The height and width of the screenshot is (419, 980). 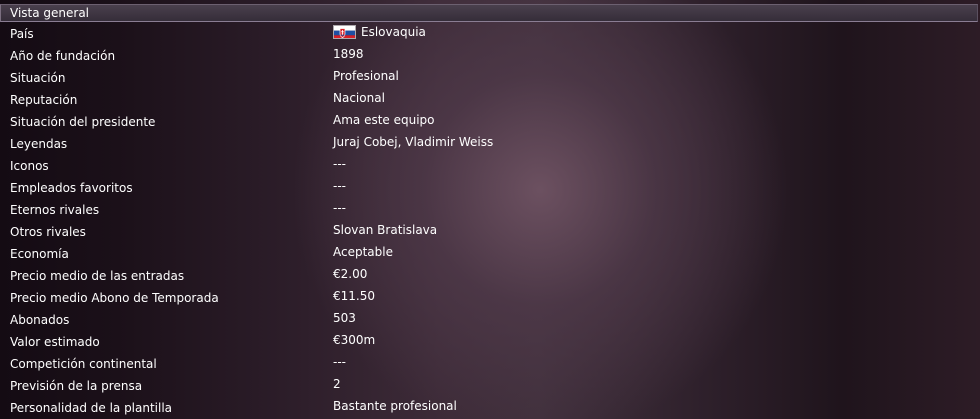 I want to click on info-value: 2, so click(x=337, y=384).